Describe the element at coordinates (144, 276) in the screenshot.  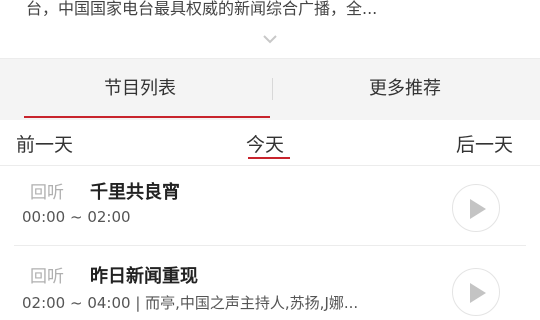
I see `program-title: 昨日新闻重现` at that location.